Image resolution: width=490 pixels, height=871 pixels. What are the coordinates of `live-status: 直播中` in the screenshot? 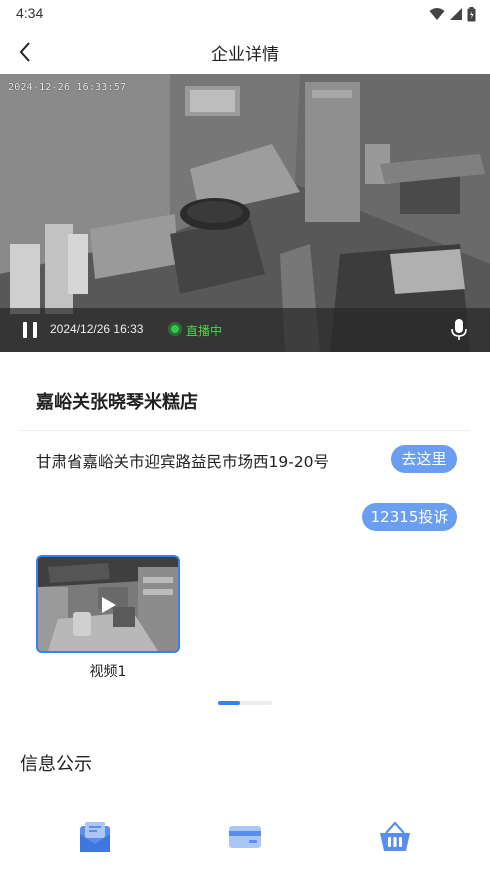 It's located at (204, 331).